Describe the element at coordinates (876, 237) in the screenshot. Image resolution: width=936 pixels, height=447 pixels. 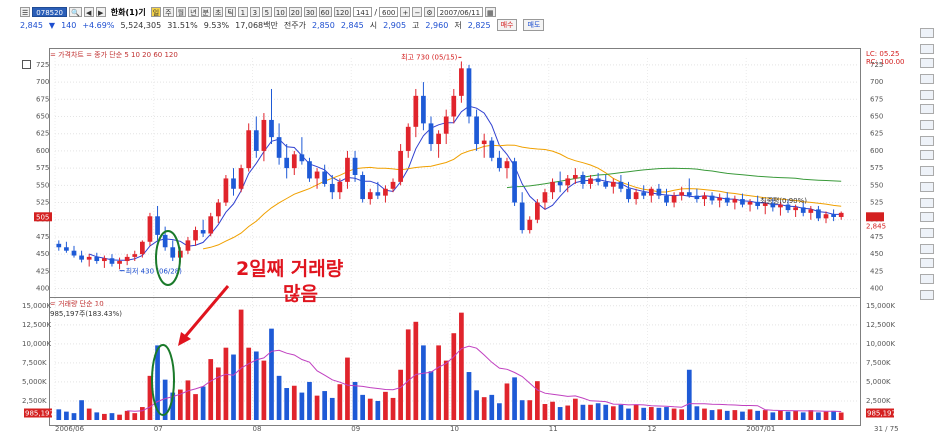
I see `price-label-right: 475` at that location.